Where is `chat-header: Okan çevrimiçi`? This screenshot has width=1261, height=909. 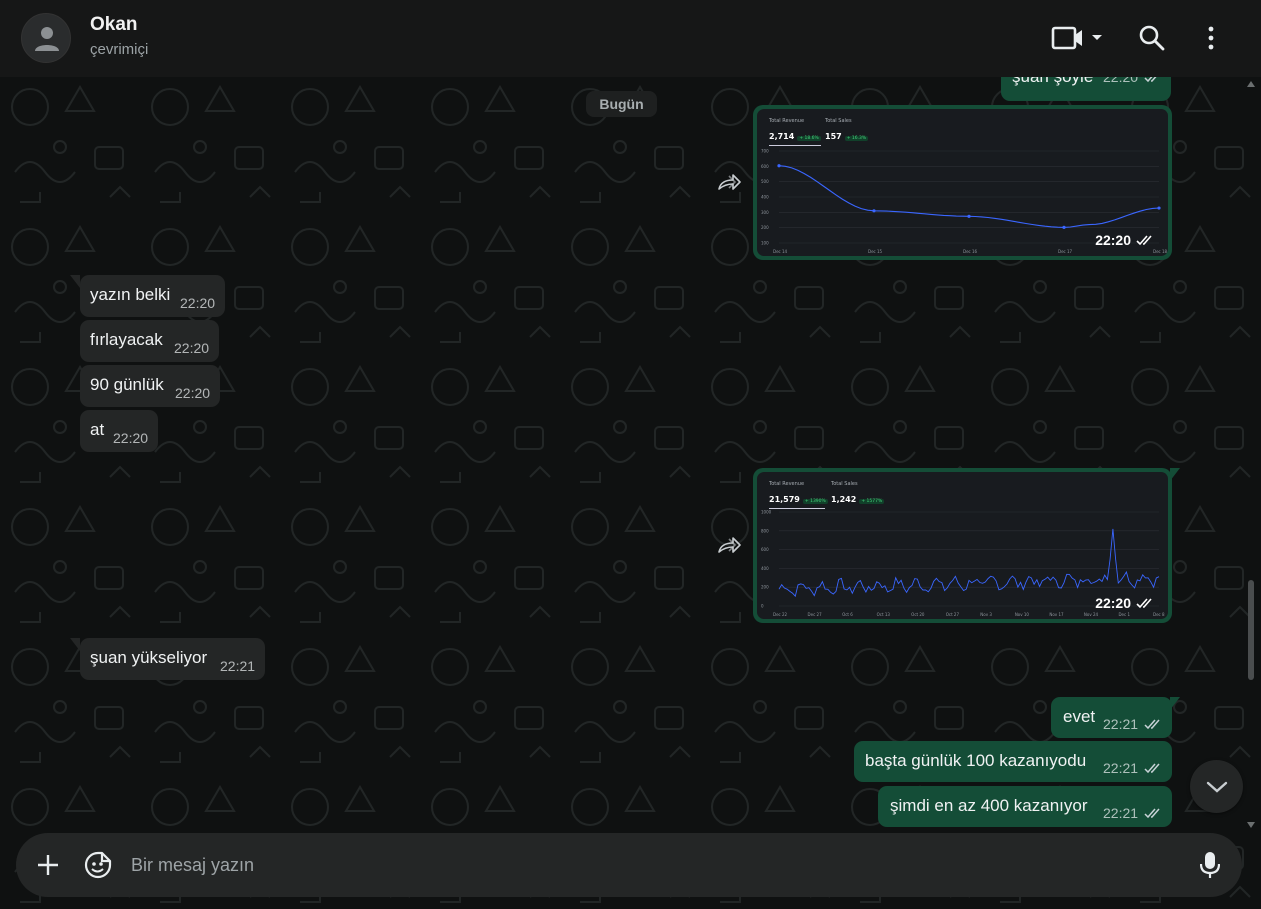 chat-header: Okan çevrimiçi is located at coordinates (630, 38).